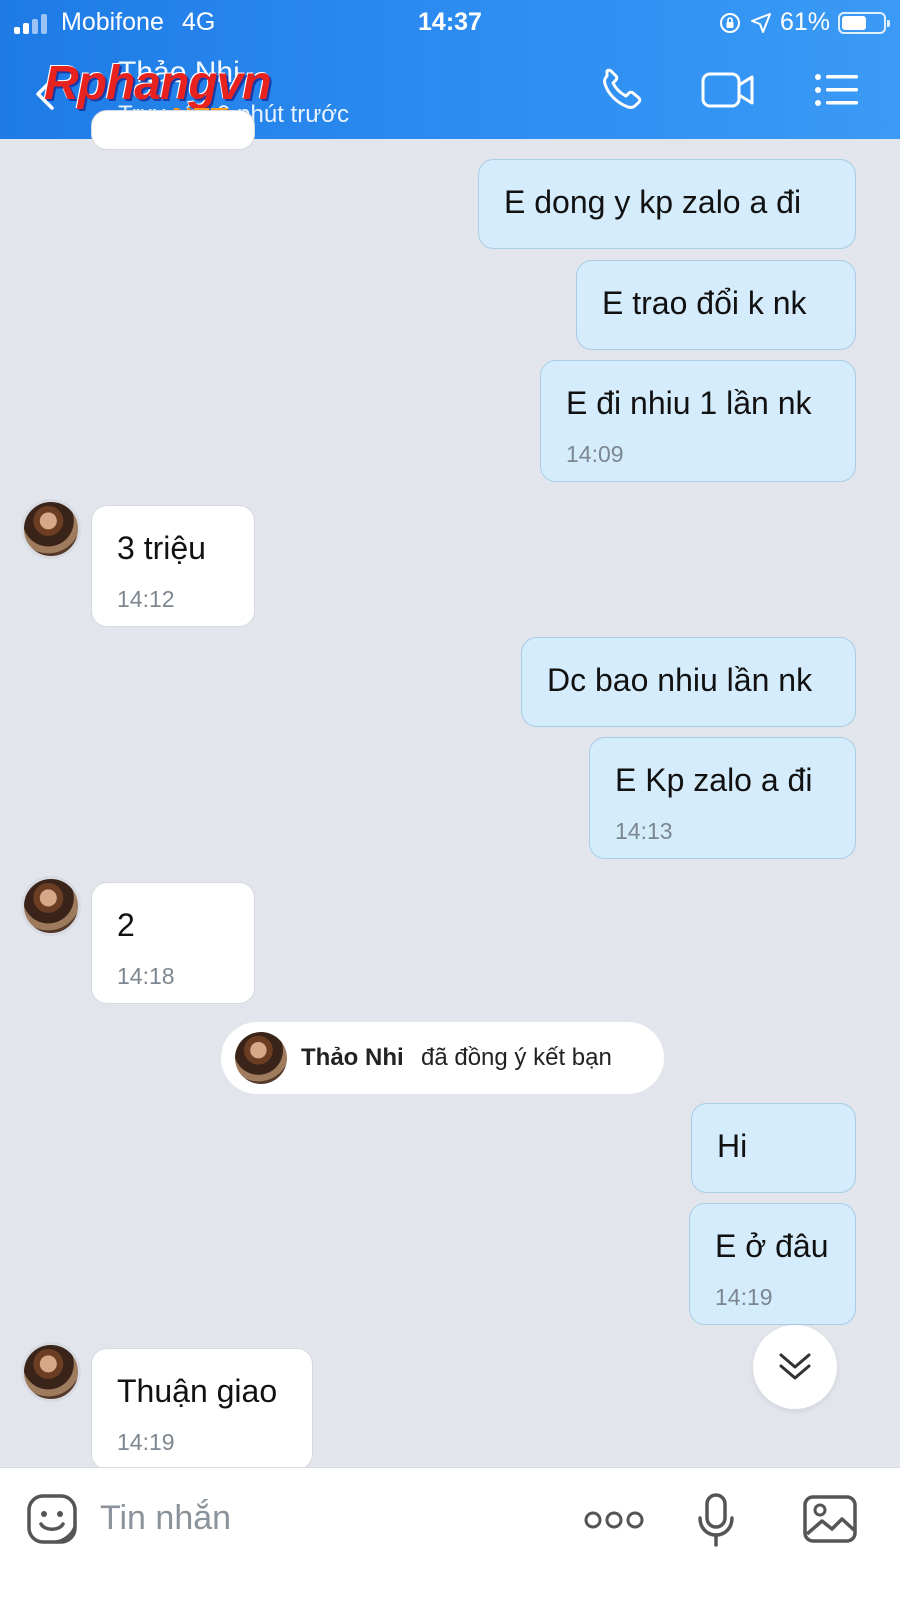 The width and height of the screenshot is (900, 1600). Describe the element at coordinates (516, 1057) in the screenshot. I see `notice-text: đã đồng ý kết bạn` at that location.